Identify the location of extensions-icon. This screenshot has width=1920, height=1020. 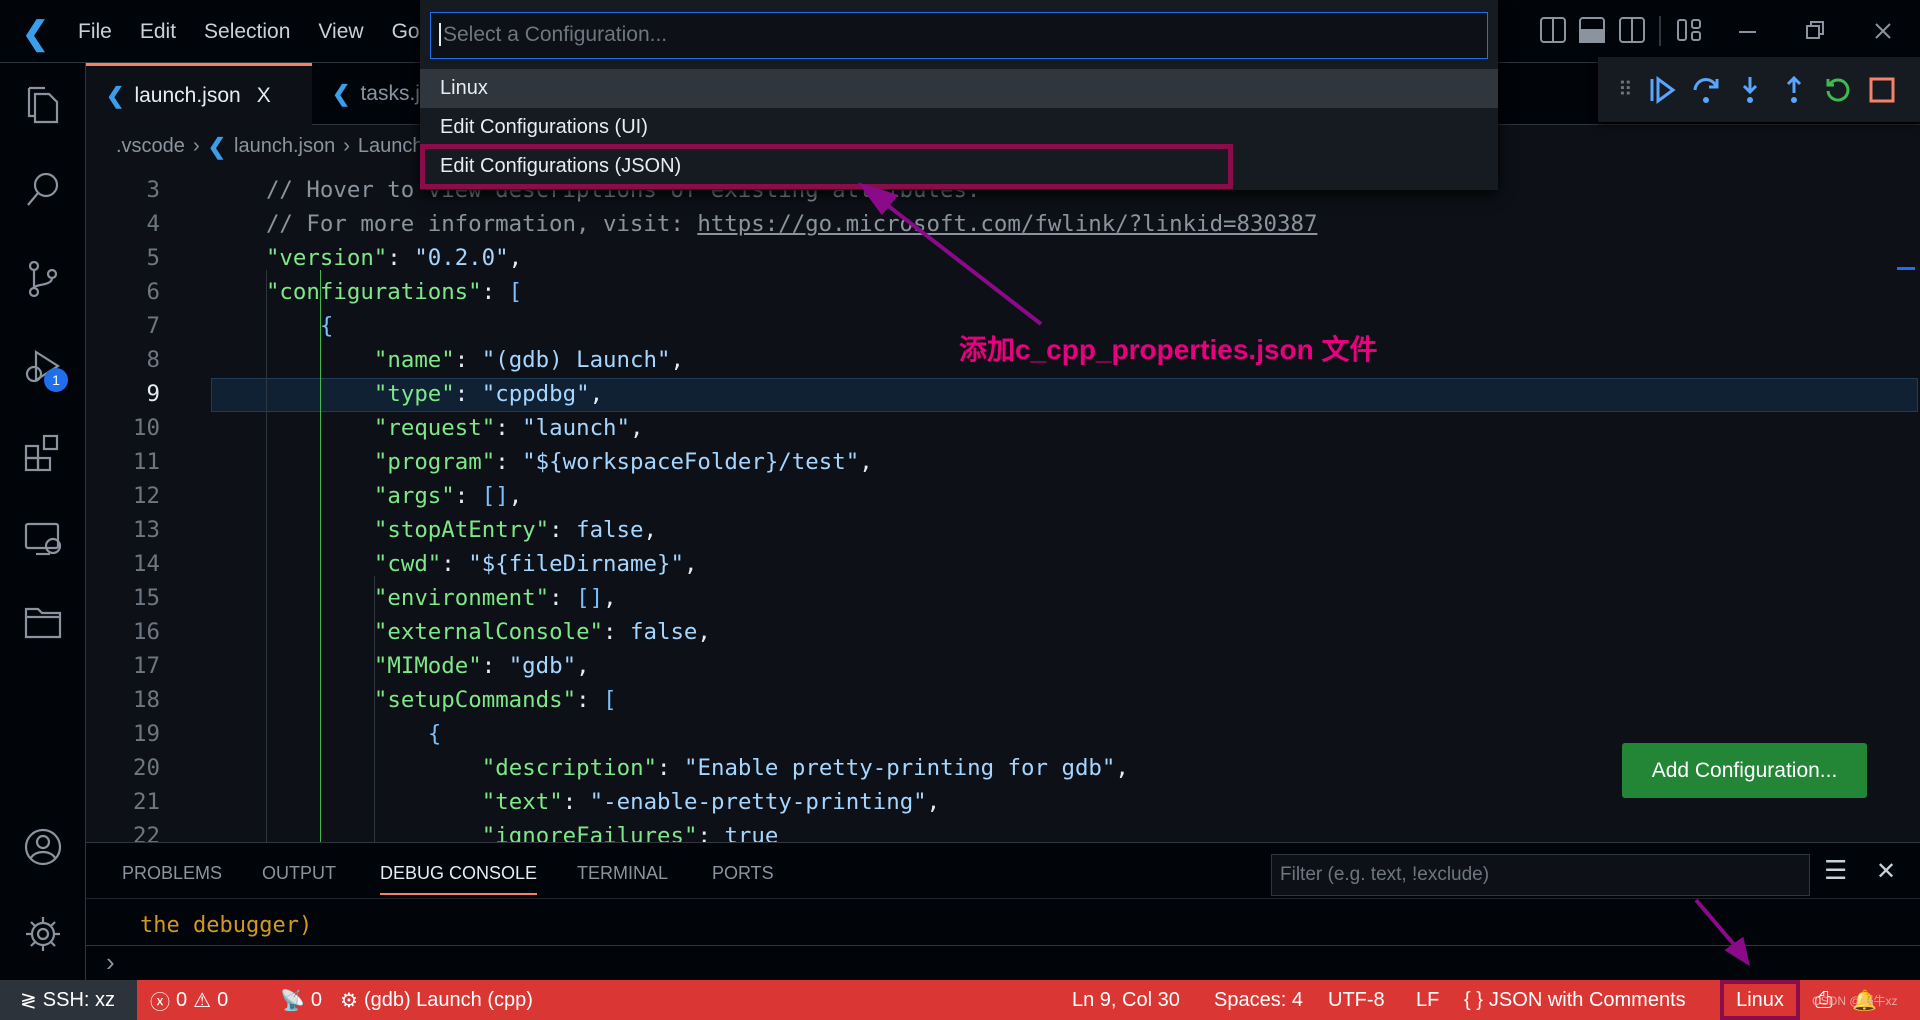
(43, 453).